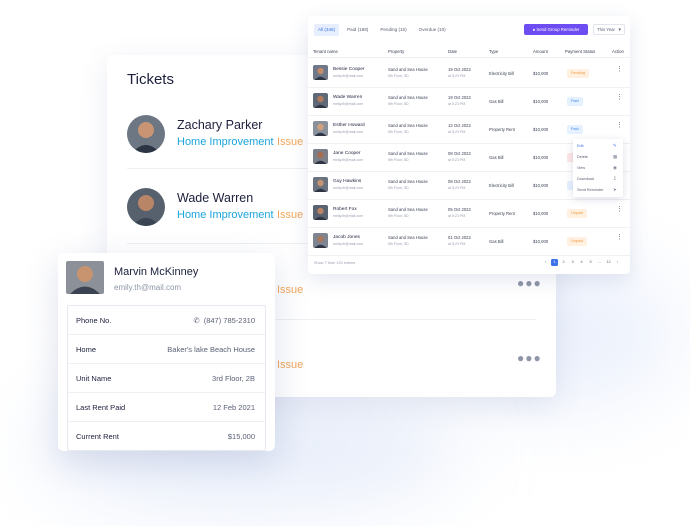  Describe the element at coordinates (540, 51) in the screenshot. I see `column-header: Amount` at that location.